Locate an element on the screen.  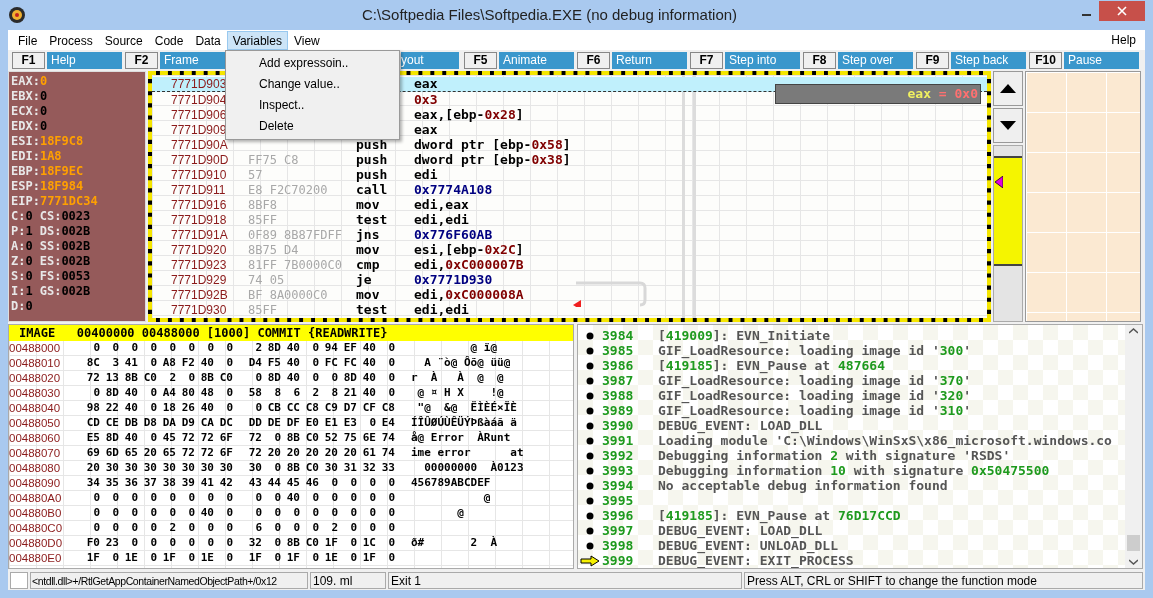
menu-item: Help is located at coordinates (1123, 40).